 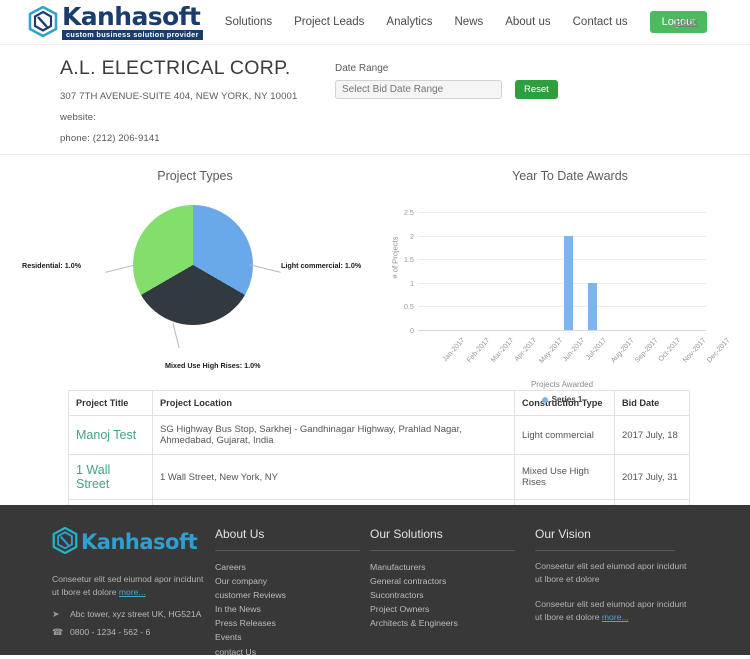 What do you see at coordinates (65, 541) in the screenshot?
I see `footer-kanhasoft-hexagon-logo-icon` at bounding box center [65, 541].